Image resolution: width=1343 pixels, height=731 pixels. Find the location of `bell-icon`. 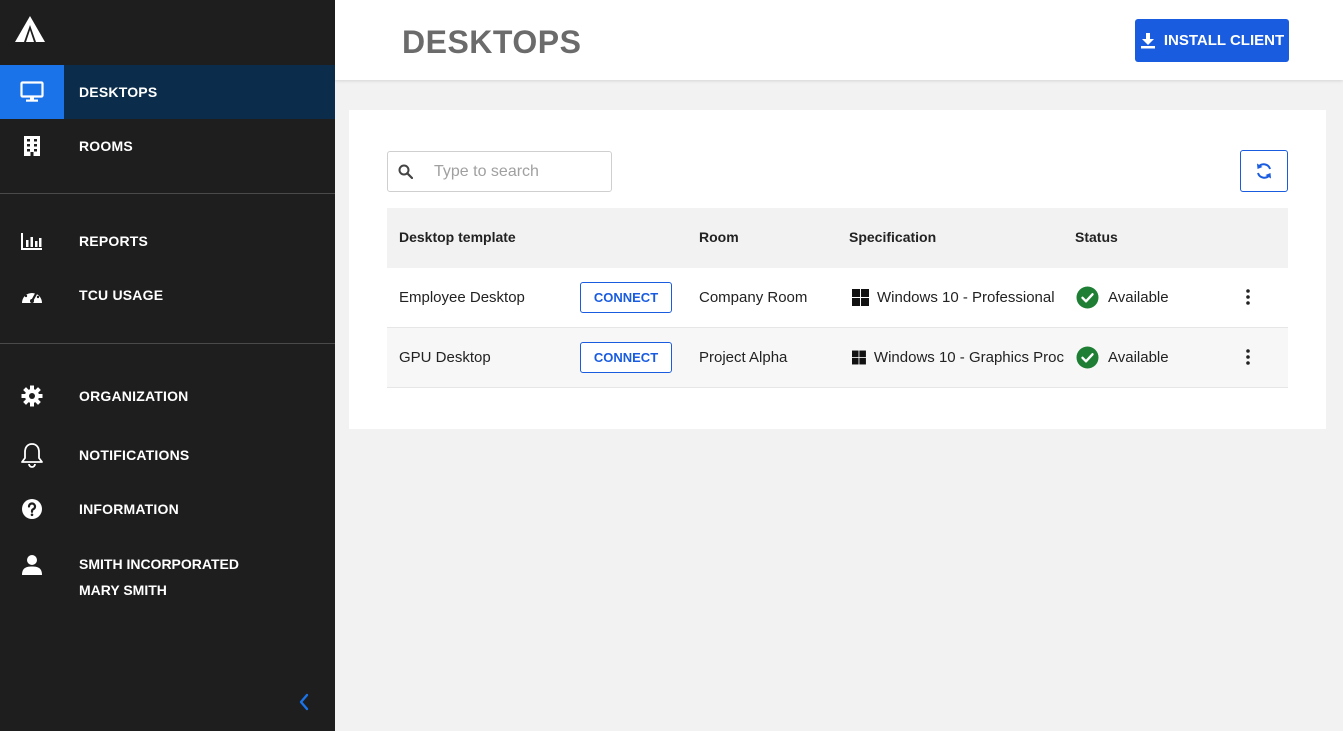

bell-icon is located at coordinates (32, 455).